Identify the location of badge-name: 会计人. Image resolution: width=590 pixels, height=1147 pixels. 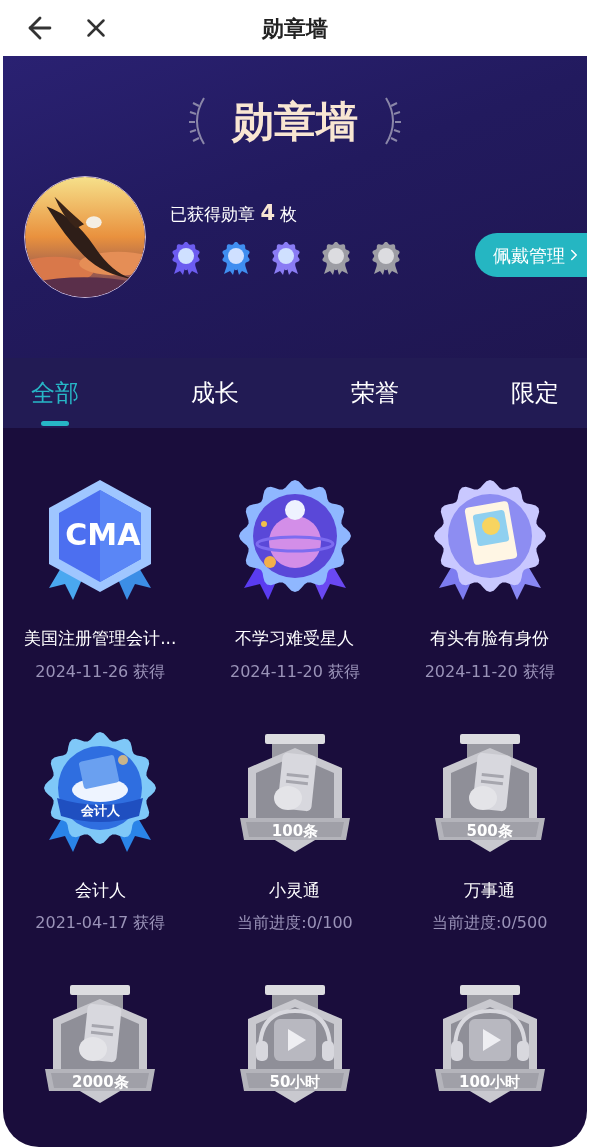
(100, 890).